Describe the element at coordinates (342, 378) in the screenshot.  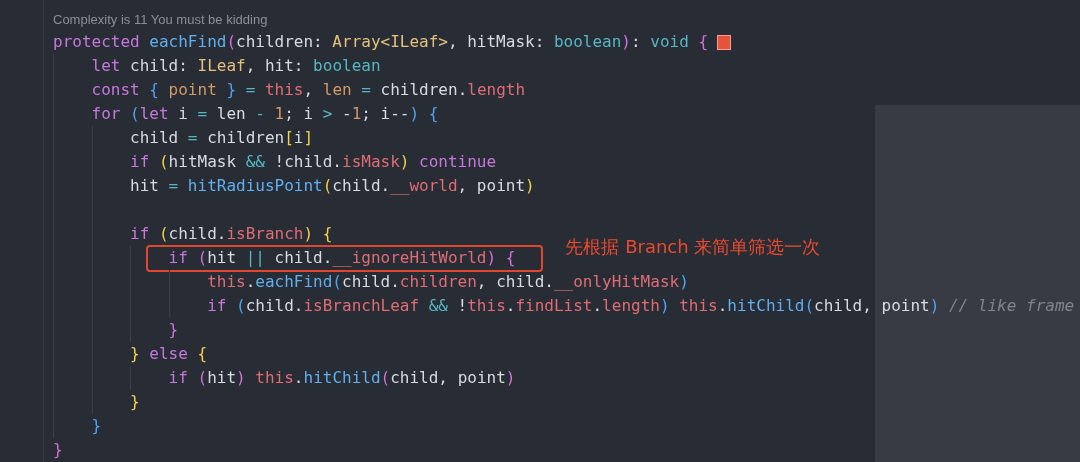
I see `code-line: if (hit) this.hitChild(child, point)` at that location.